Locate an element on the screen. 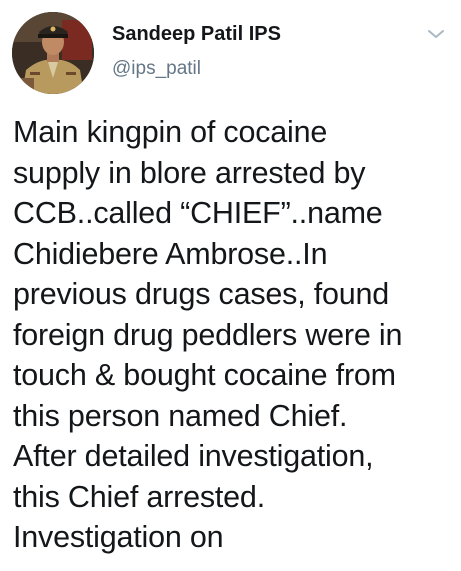 The width and height of the screenshot is (461, 571). tweet-text-line: this Chief arrested. is located at coordinates (139, 496).